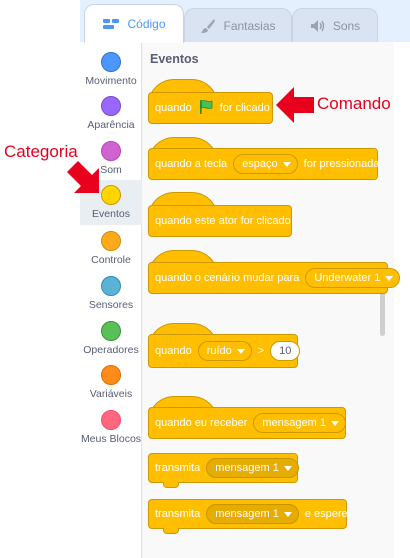 The height and width of the screenshot is (558, 410). Describe the element at coordinates (111, 170) in the screenshot. I see `category-sound-label: Som` at that location.